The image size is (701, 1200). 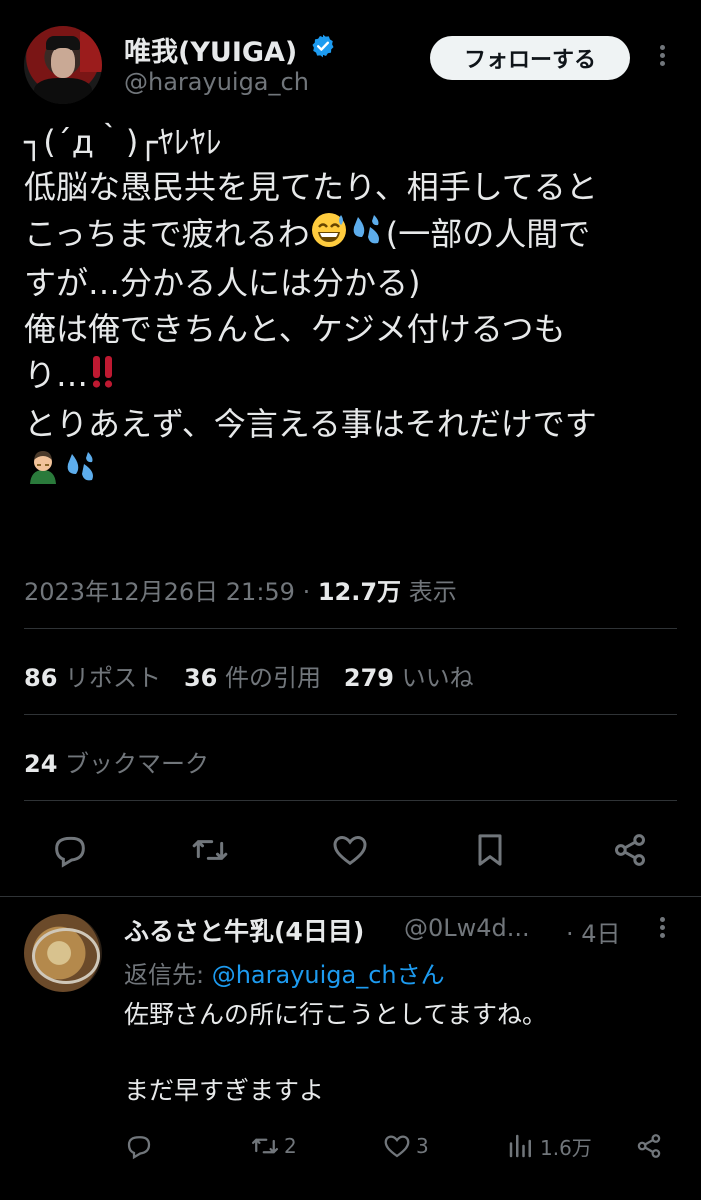 I want to click on follow-button: フォローする, so click(x=530, y=58).